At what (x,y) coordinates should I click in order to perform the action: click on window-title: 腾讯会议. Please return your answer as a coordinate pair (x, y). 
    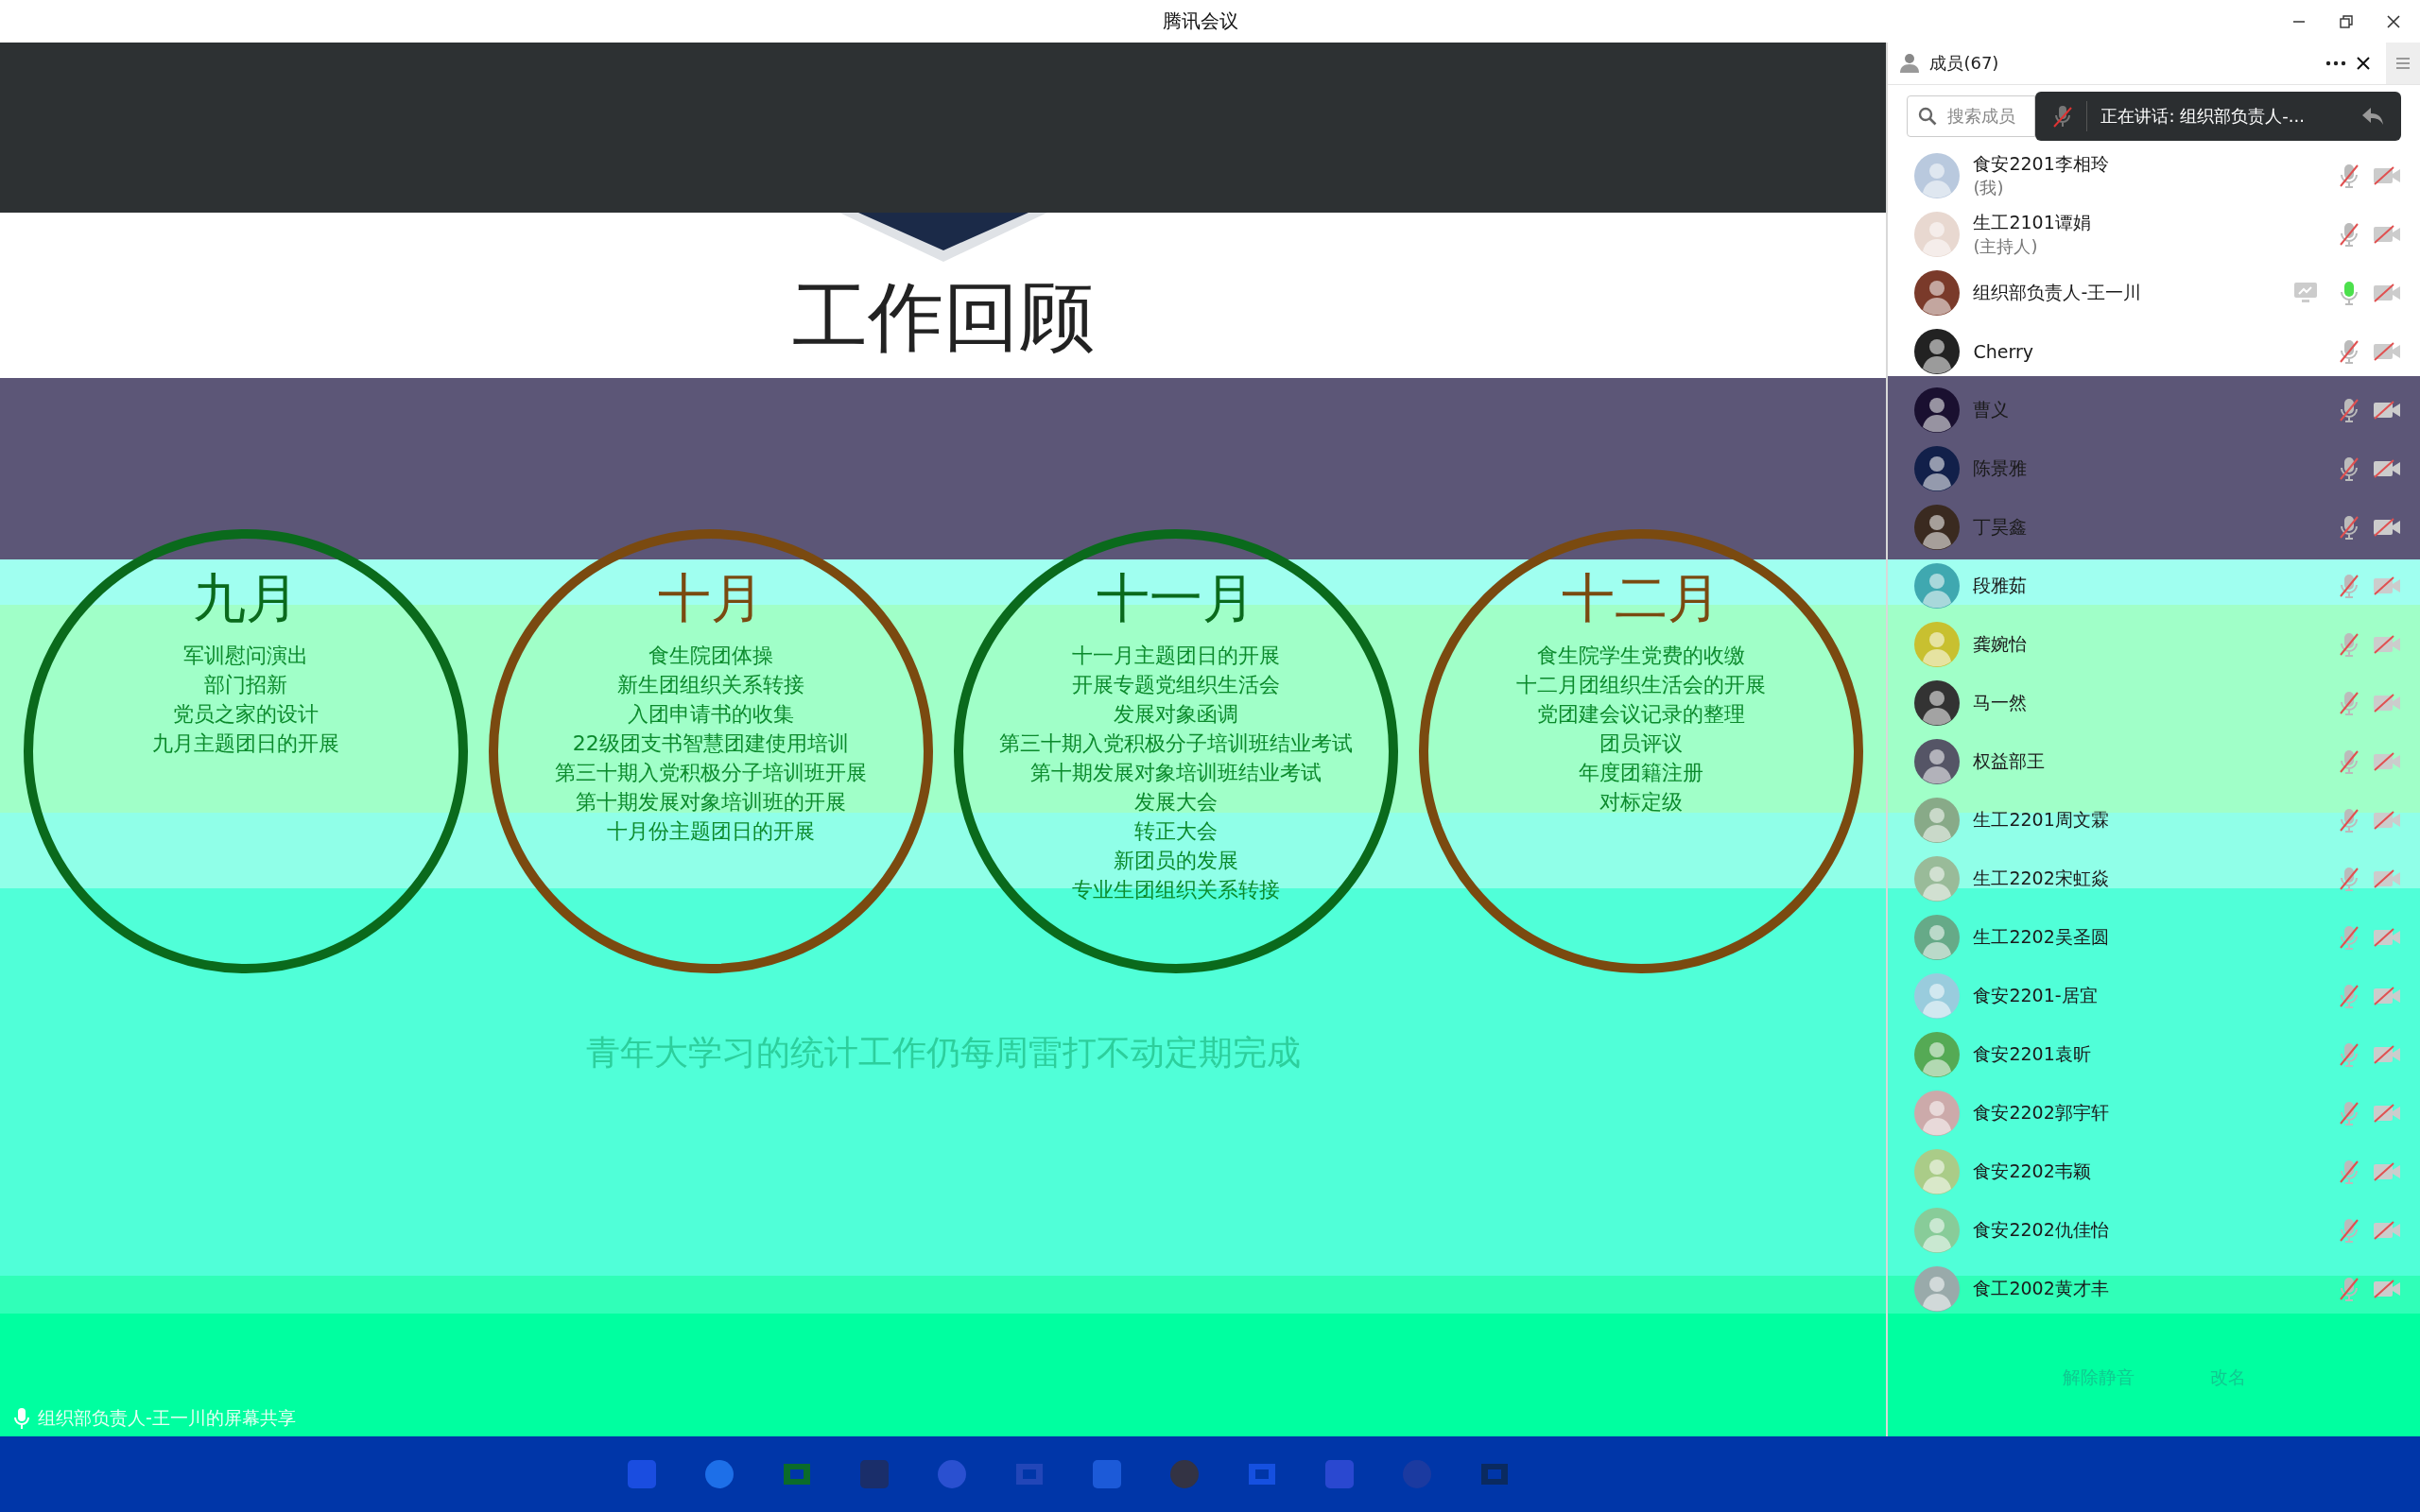
    Looking at the image, I should click on (1200, 21).